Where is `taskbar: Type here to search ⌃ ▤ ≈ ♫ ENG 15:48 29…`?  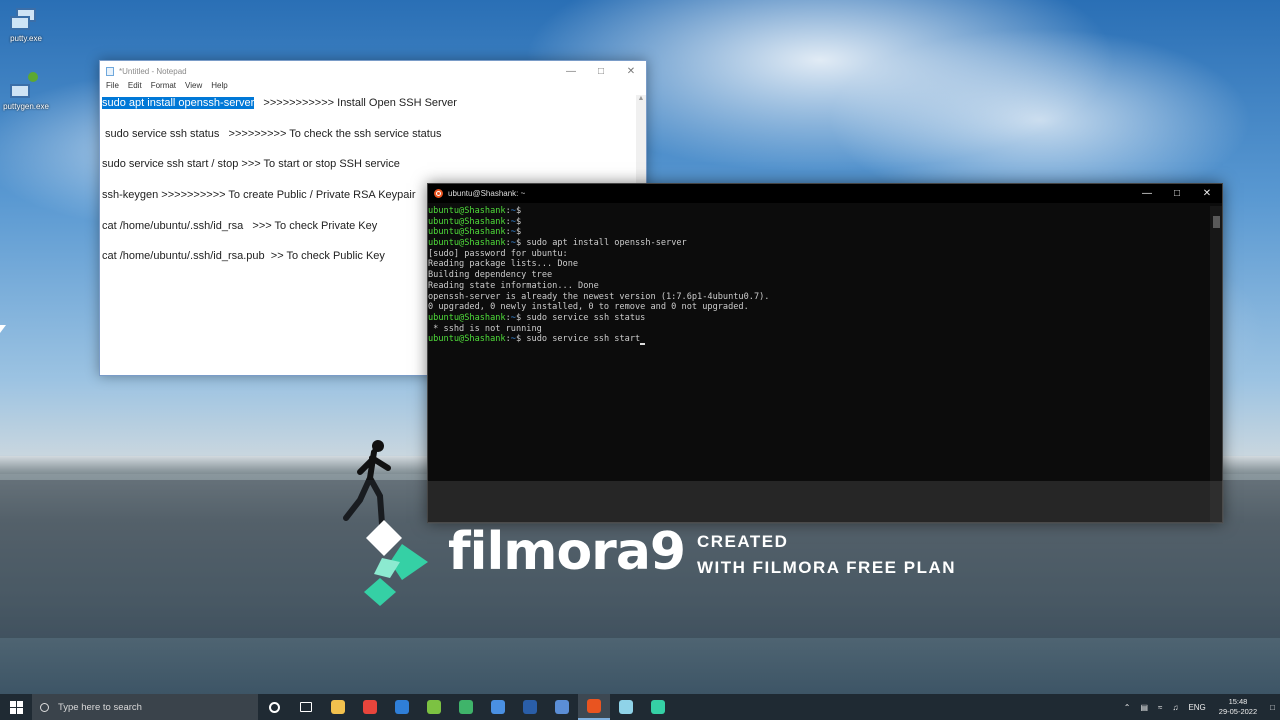
taskbar: Type here to search ⌃ ▤ ≈ ♫ ENG 15:48 29… is located at coordinates (640, 707).